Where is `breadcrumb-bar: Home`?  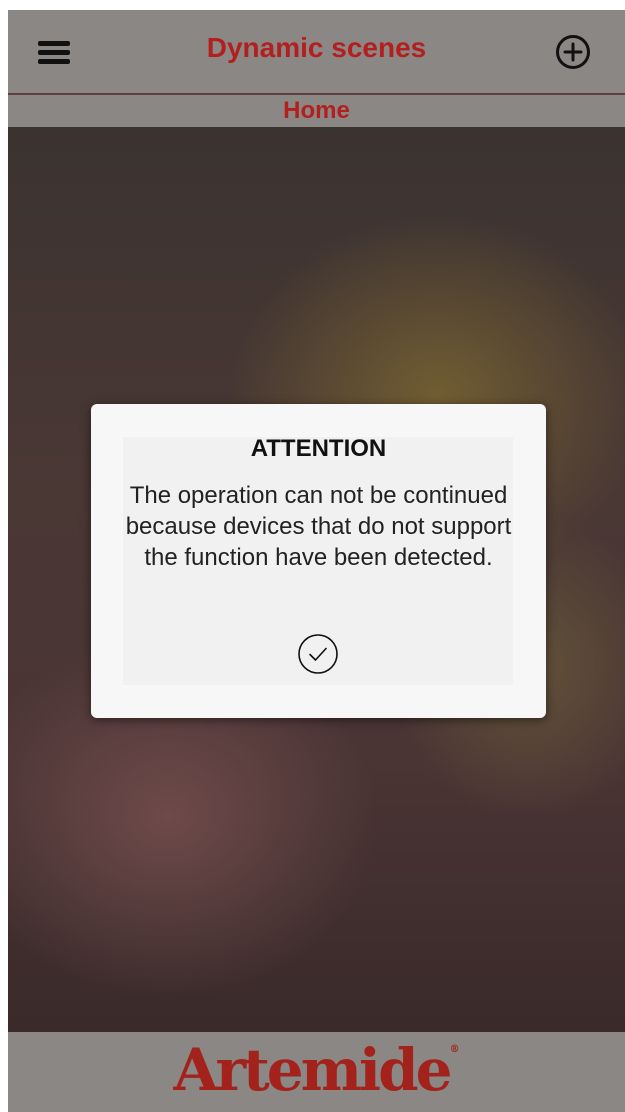 breadcrumb-bar: Home is located at coordinates (316, 111).